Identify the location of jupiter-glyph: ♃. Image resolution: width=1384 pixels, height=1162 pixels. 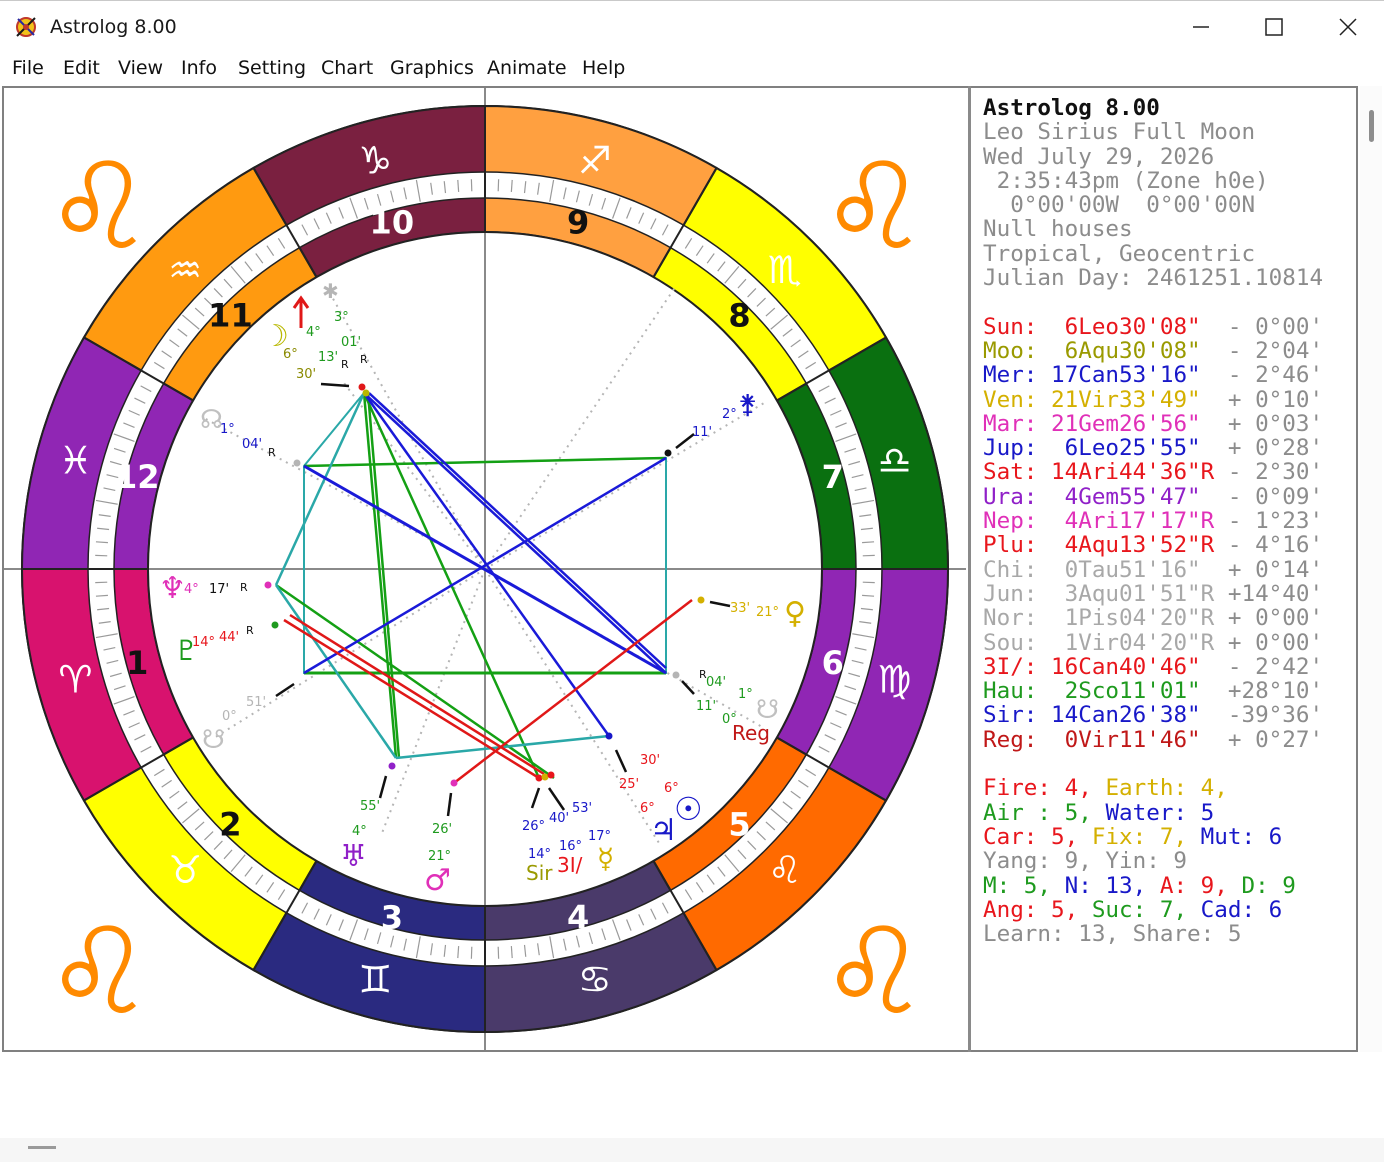
(663, 830).